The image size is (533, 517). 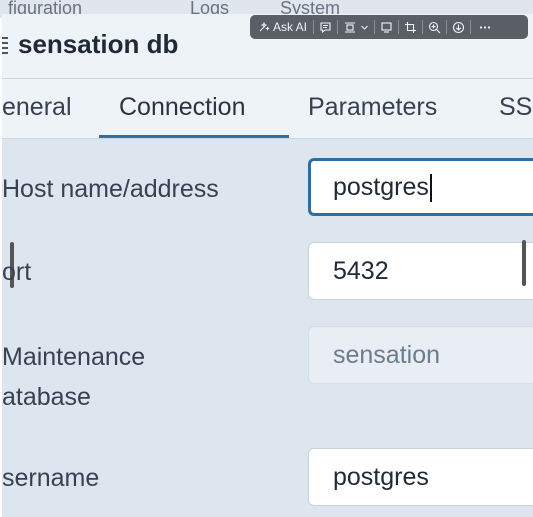 I want to click on floating-toolbar: Ask AI, so click(x=389, y=27).